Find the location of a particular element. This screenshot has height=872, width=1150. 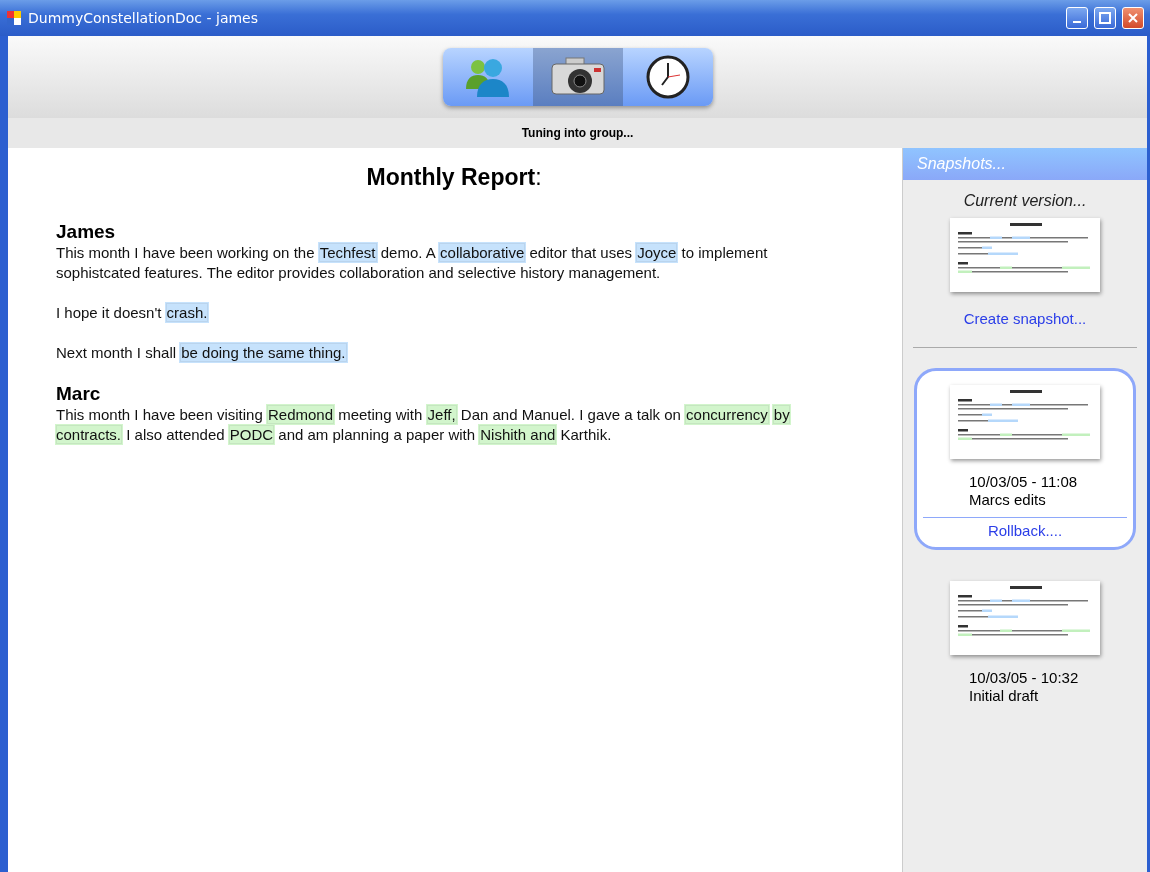

snapshot-date: 10/03/05 - 11:08 is located at coordinates (1023, 482).